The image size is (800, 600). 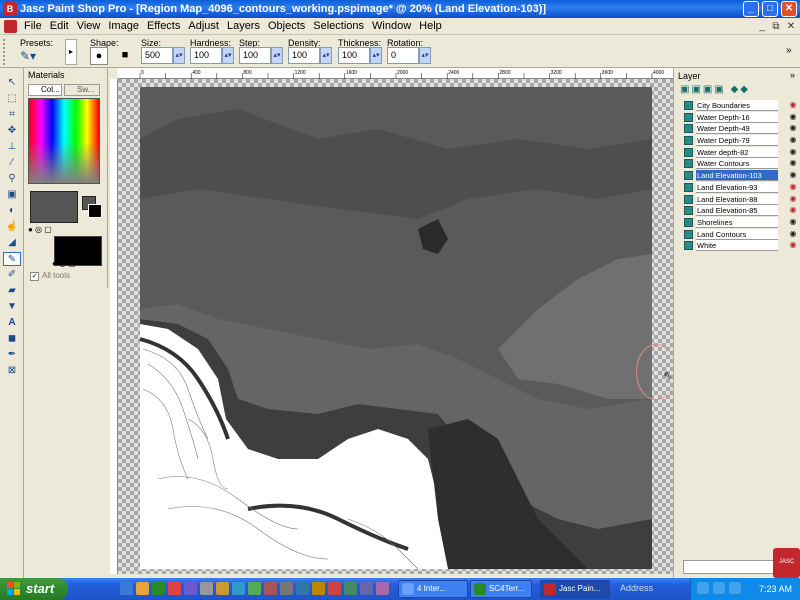 I want to click on eraser-tool-icon: ▰, so click(x=12, y=291).